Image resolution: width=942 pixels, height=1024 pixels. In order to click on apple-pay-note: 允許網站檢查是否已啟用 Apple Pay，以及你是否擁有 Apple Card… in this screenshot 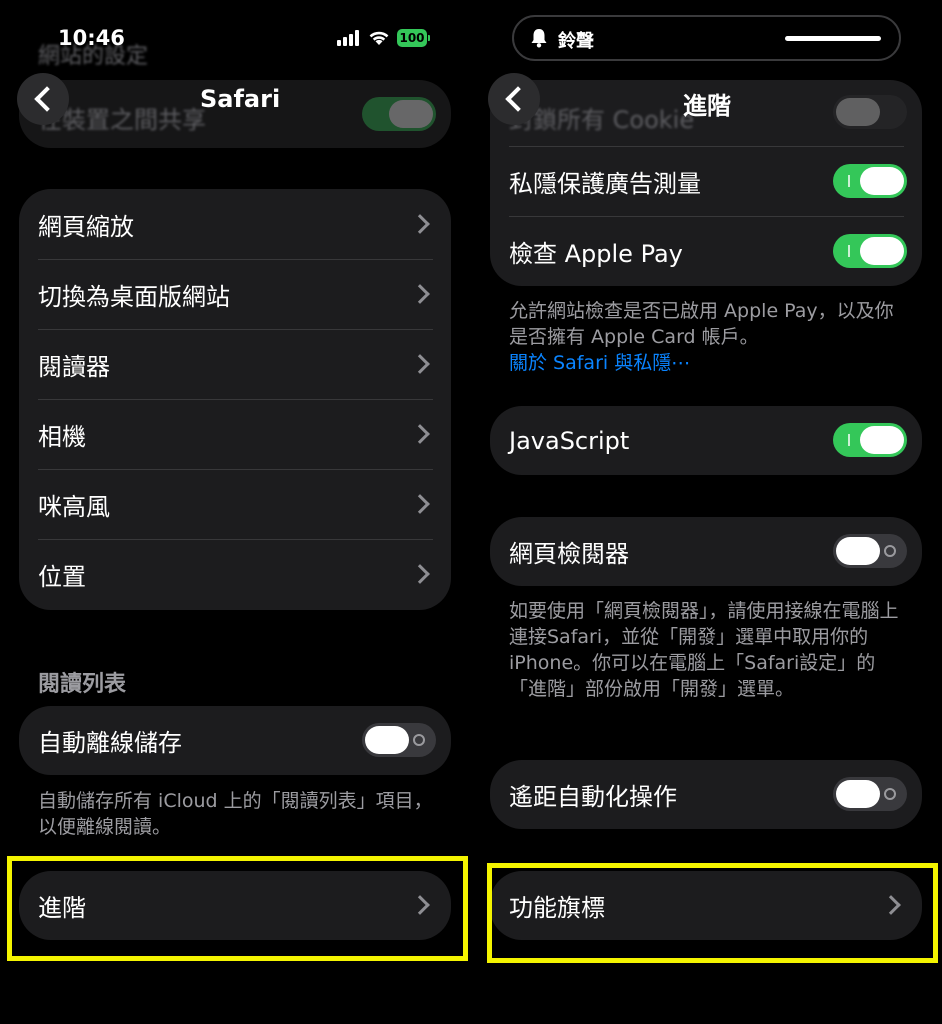, I will do `click(701, 324)`.